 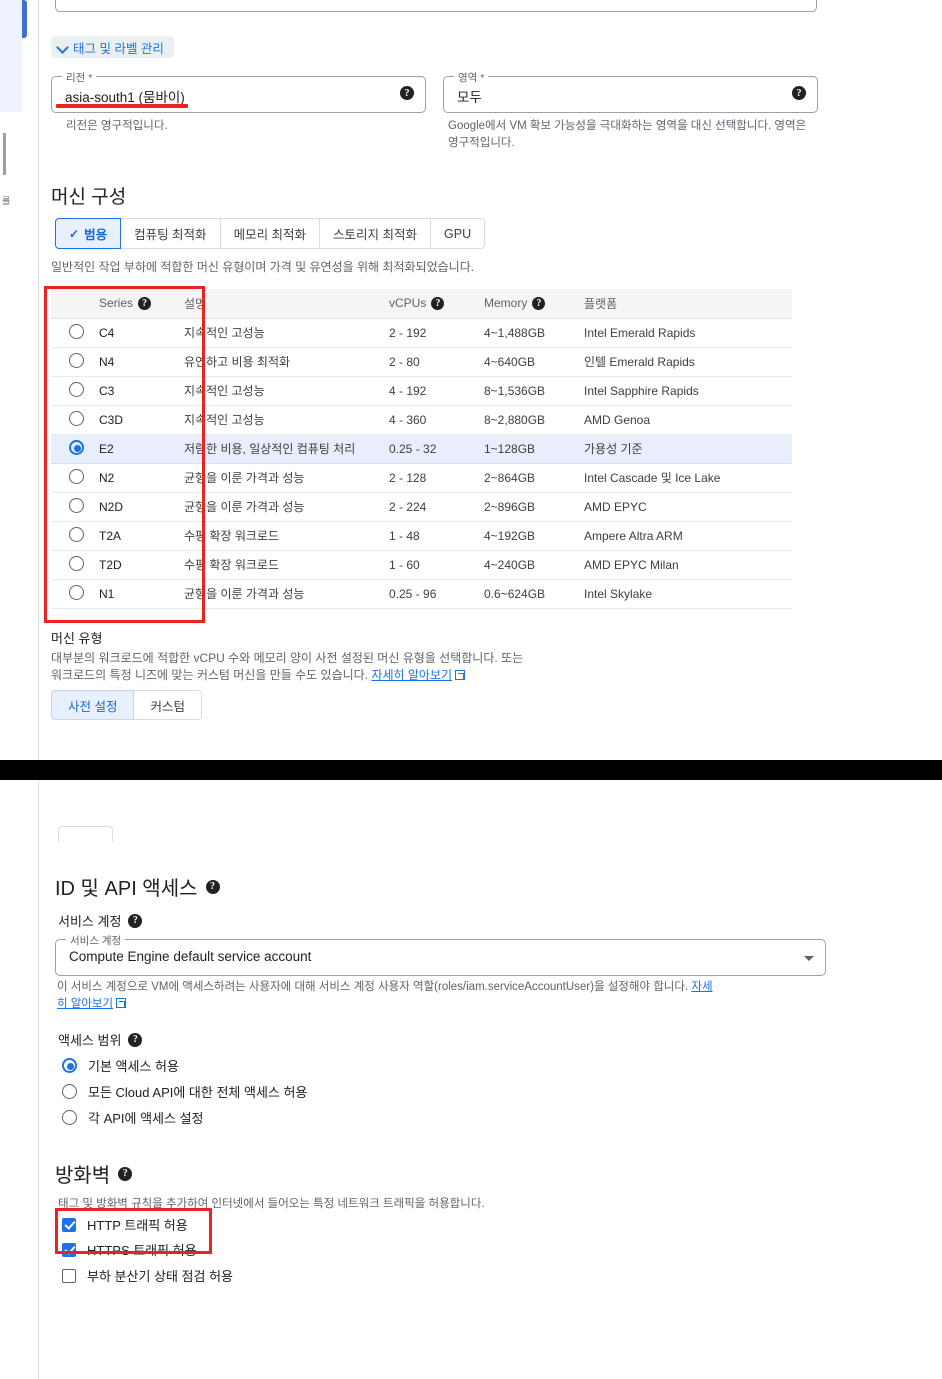 I want to click on cell-description: 균형을 이룬 가격과 성능, so click(x=286, y=507).